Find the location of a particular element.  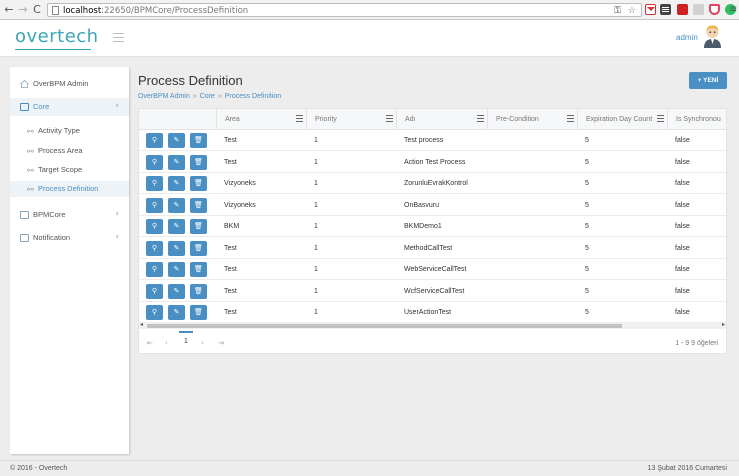

table-row: ⚲ ✎ 🗑 Test 1 Action Test Process 5 false is located at coordinates (432, 162).